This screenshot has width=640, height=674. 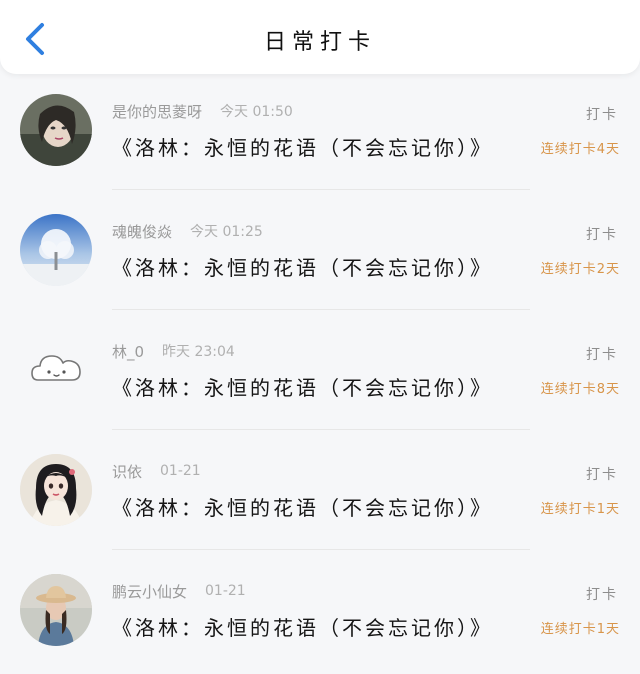 What do you see at coordinates (56, 130) in the screenshot?
I see `portrait-woman-avatar` at bounding box center [56, 130].